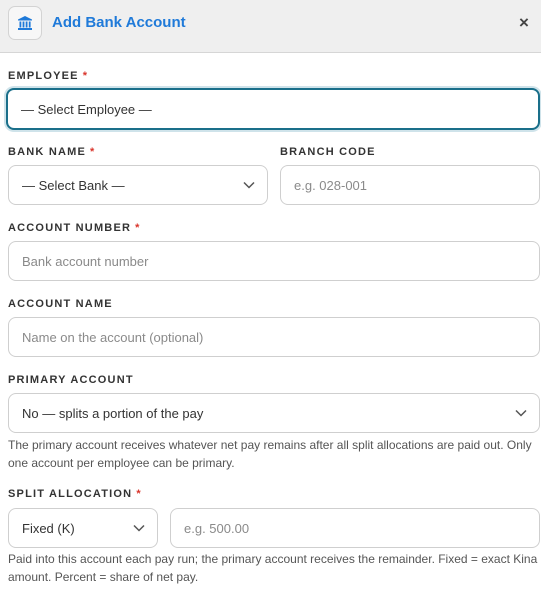  Describe the element at coordinates (113, 413) in the screenshot. I see `primary-account-select-value: No — splits a portion of the pay` at that location.